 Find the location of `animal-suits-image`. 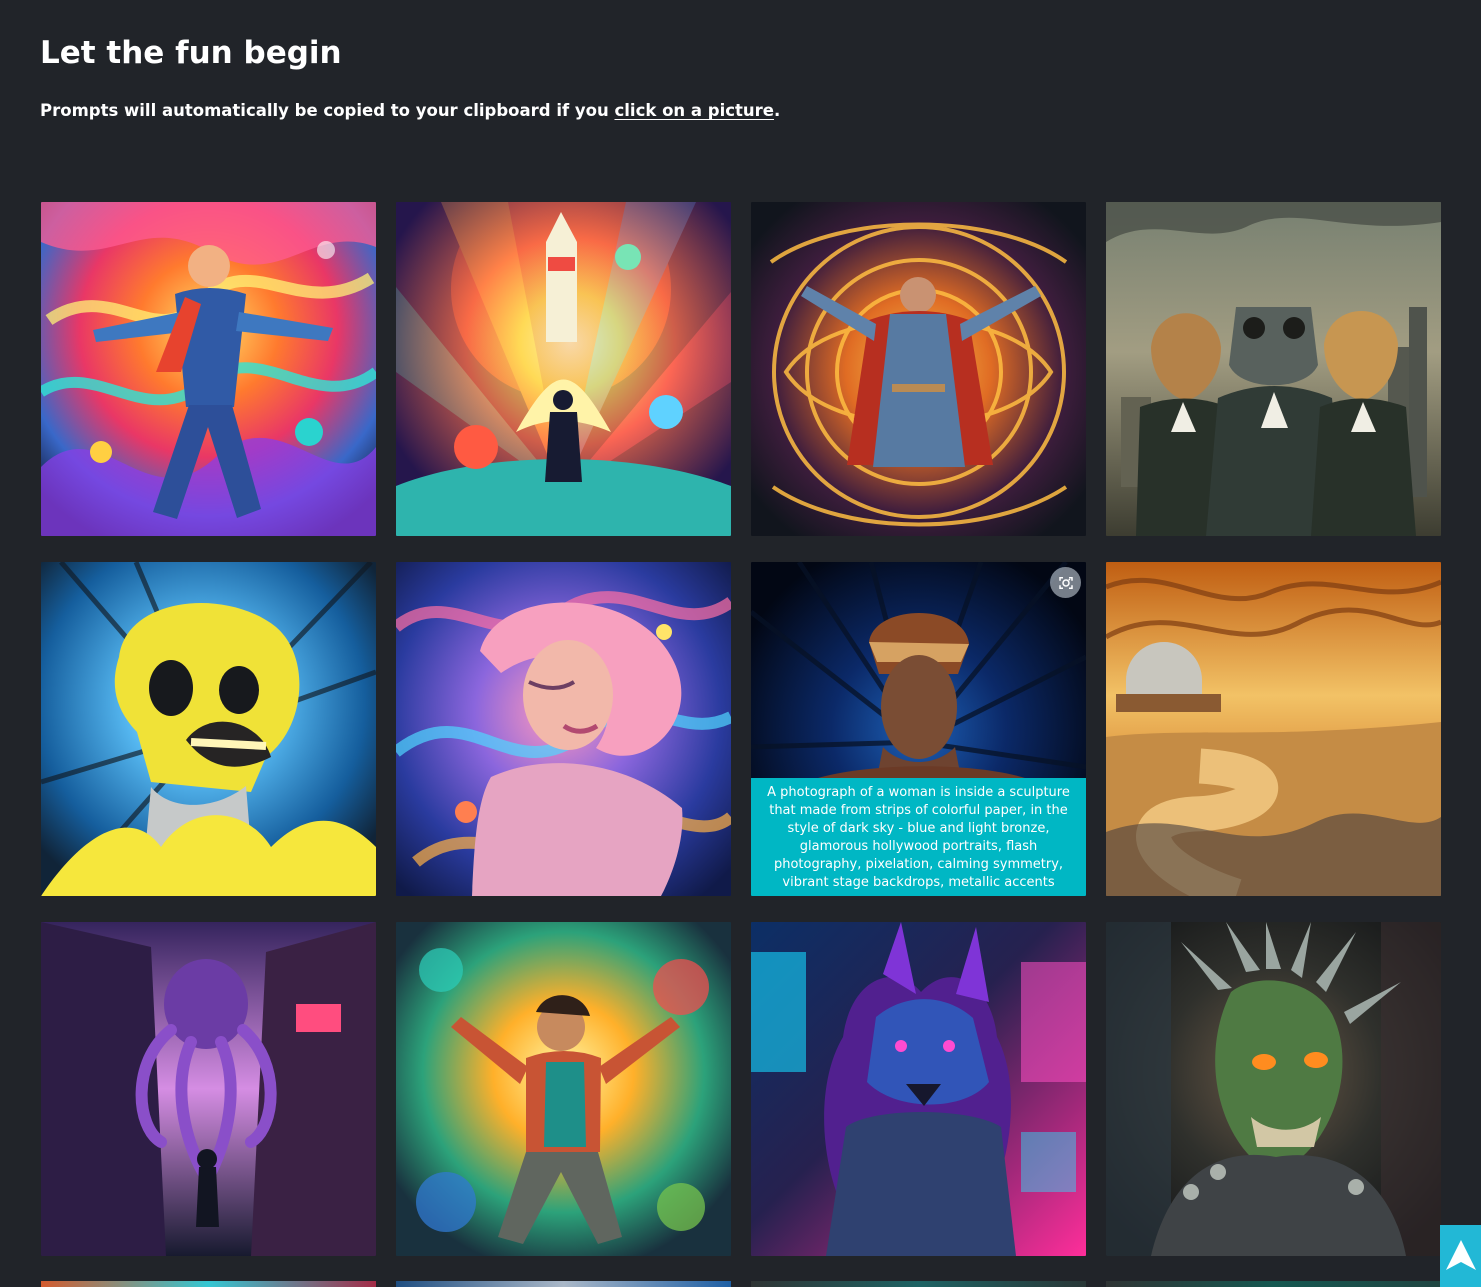

animal-suits-image is located at coordinates (1273, 369).